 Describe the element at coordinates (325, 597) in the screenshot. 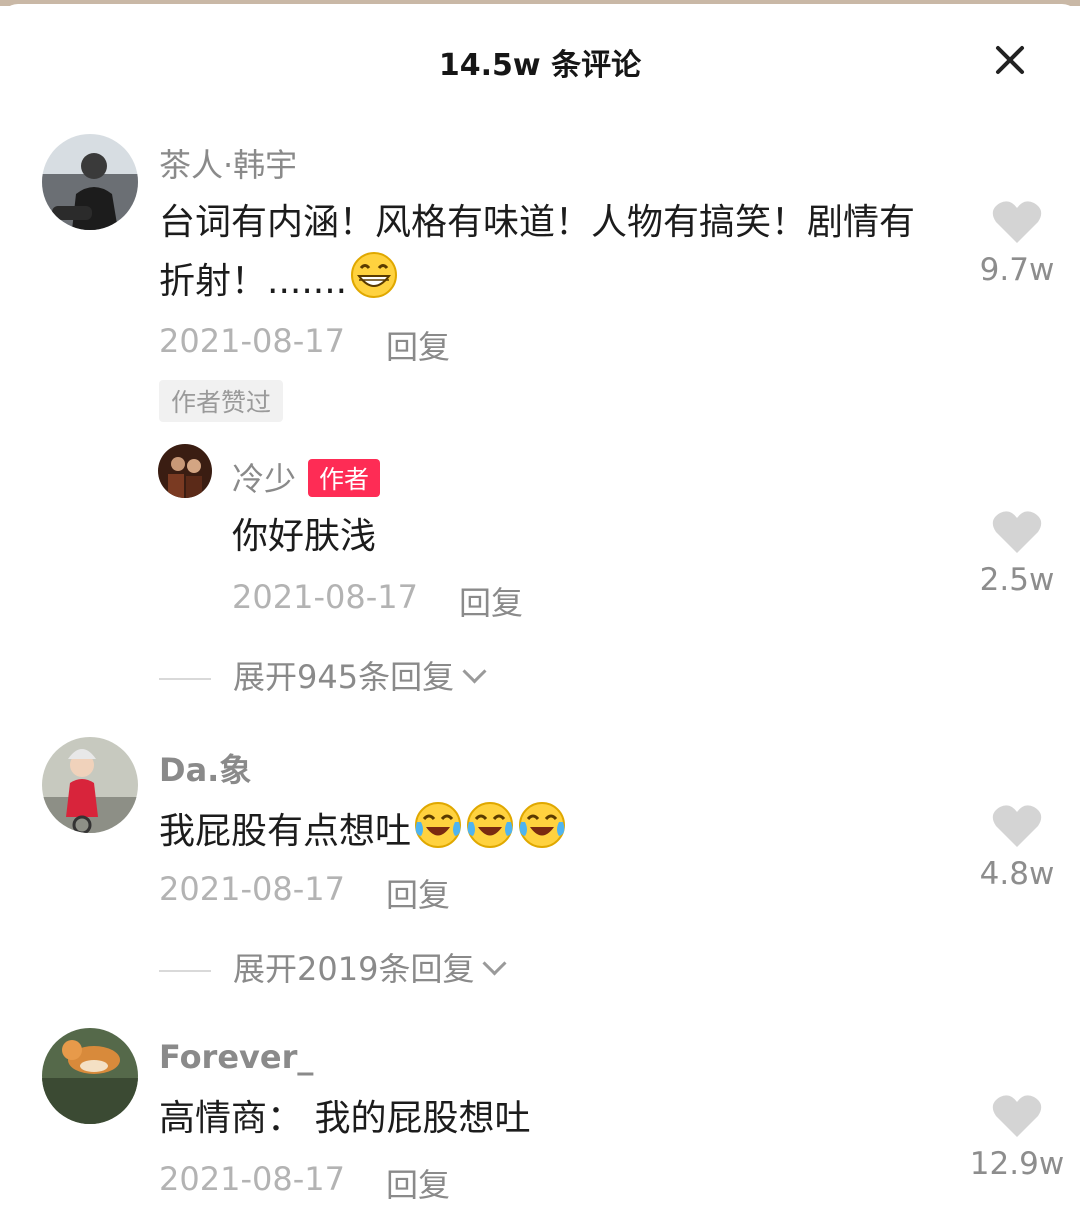

I see `reply-date: 2021-08-17` at that location.